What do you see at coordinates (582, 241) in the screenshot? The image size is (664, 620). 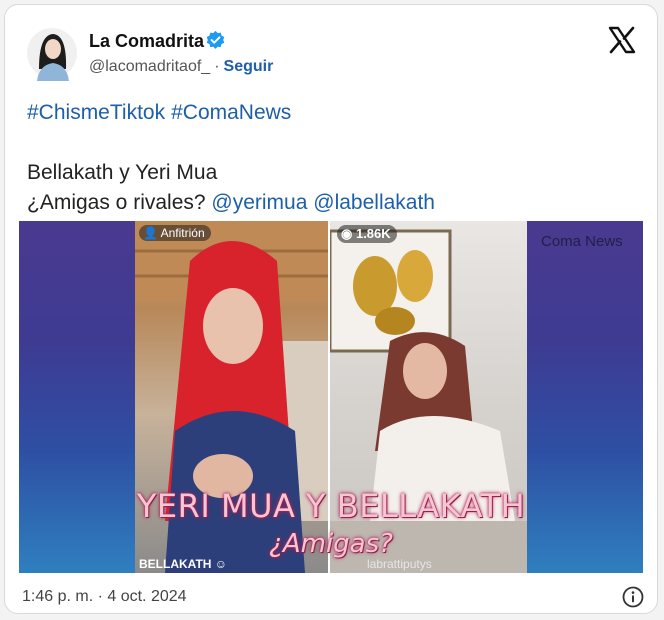 I see `media-watermark: Coma News` at bounding box center [582, 241].